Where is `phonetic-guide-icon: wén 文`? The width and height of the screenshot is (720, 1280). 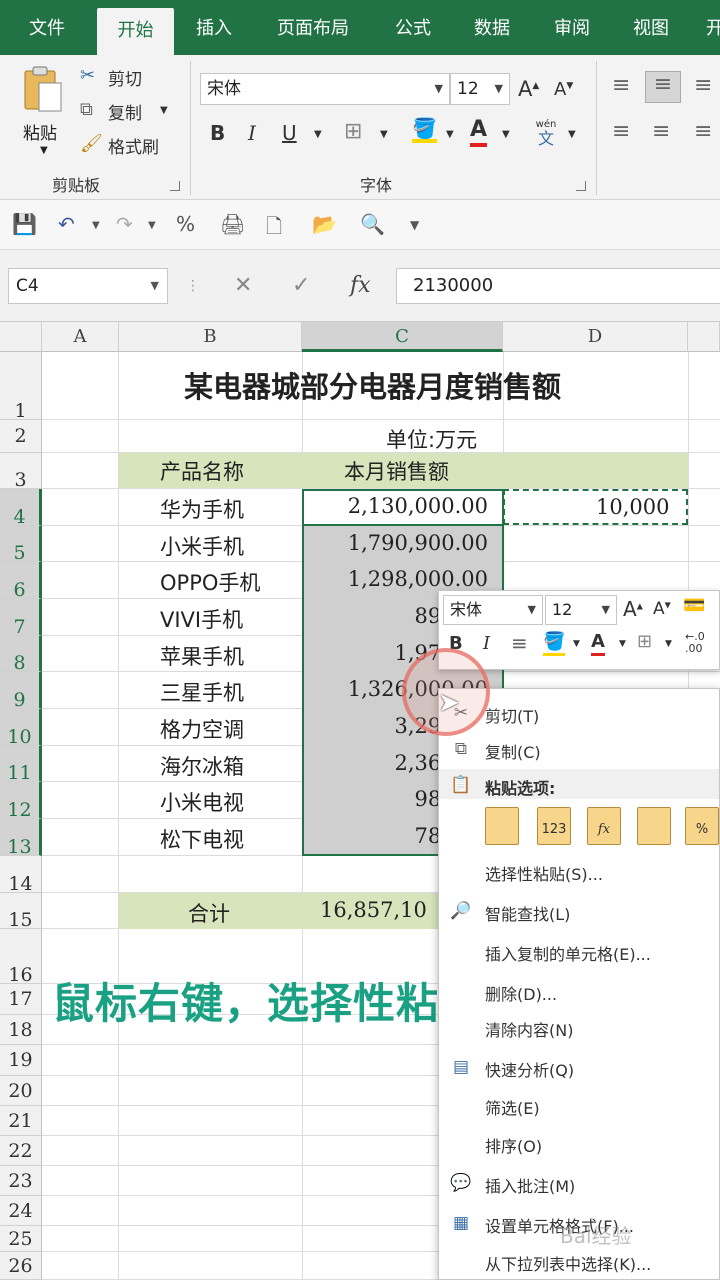
phonetic-guide-icon: wén 文 is located at coordinates (546, 134).